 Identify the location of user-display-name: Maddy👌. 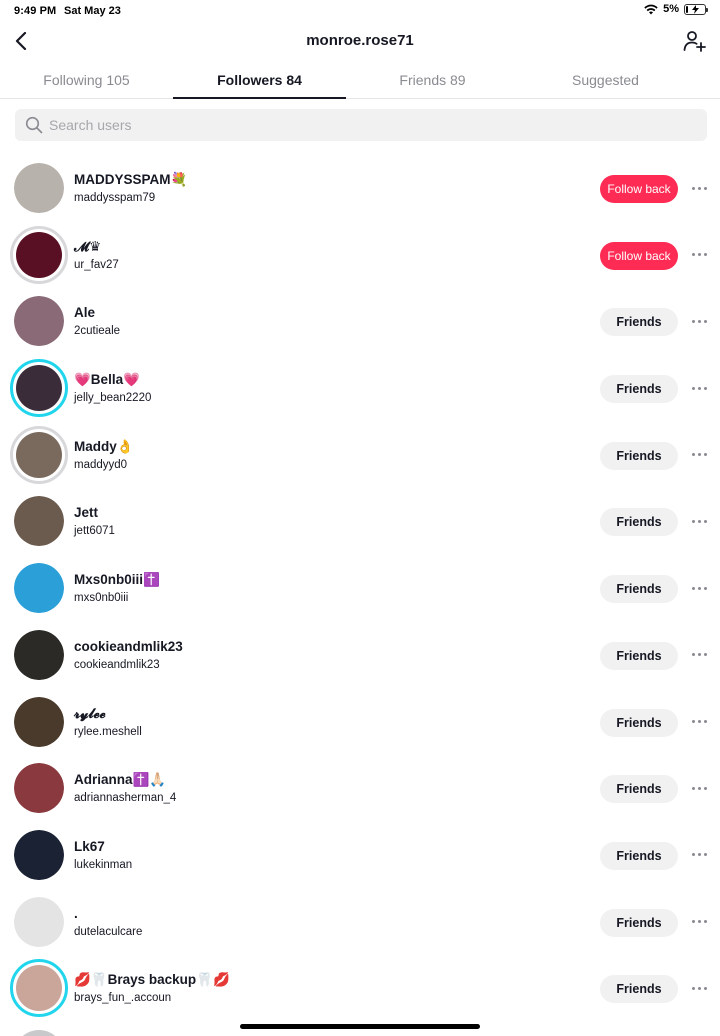
(104, 447).